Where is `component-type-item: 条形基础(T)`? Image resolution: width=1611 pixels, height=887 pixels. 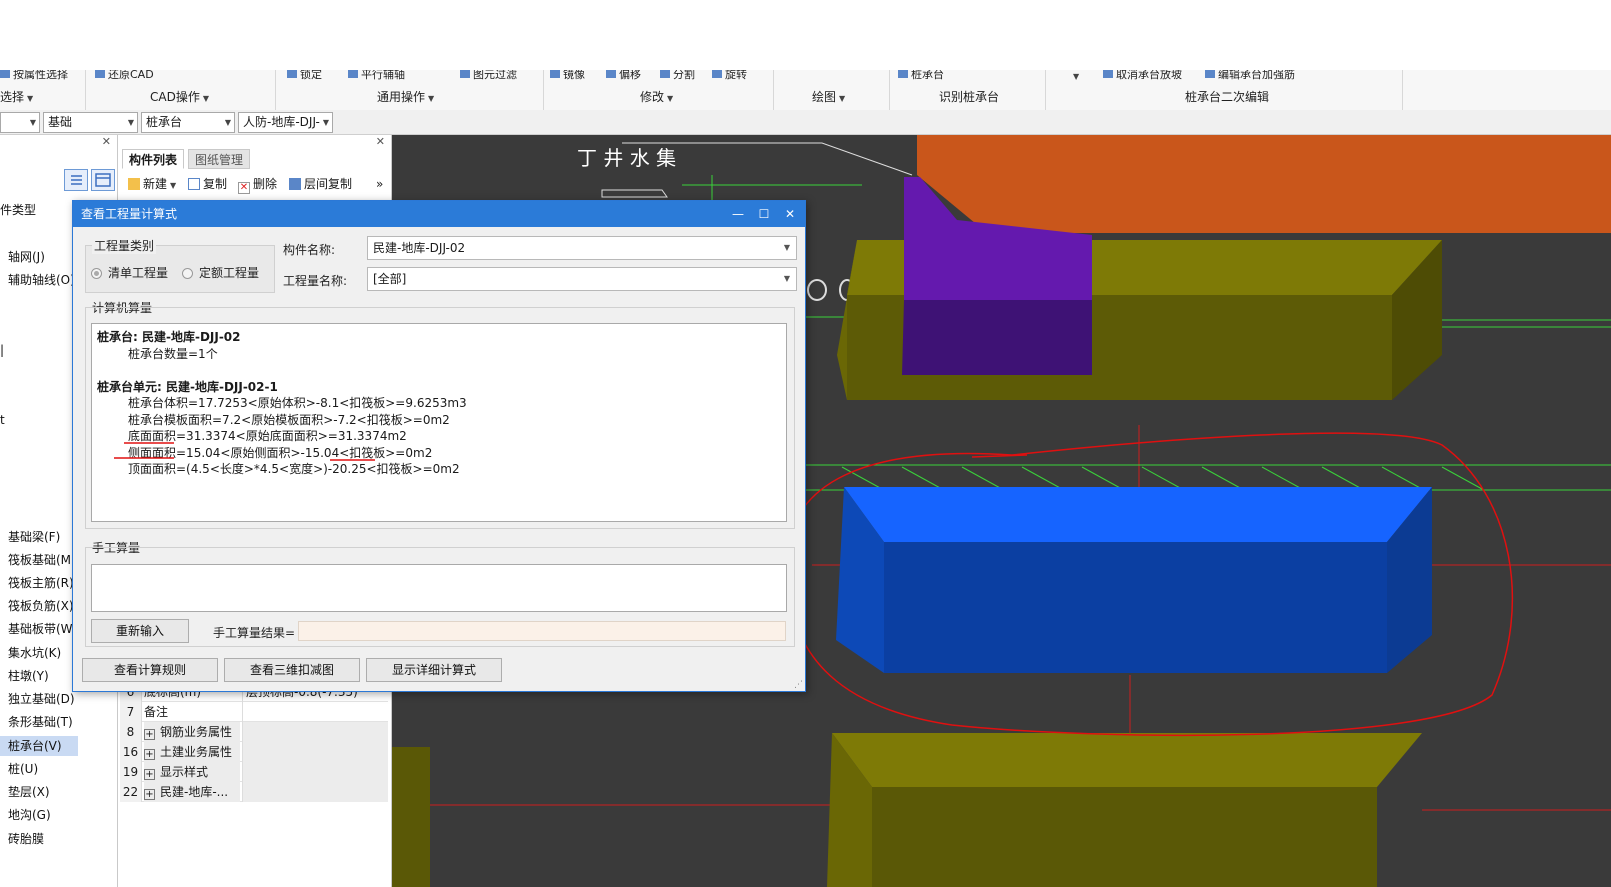 component-type-item: 条形基础(T) is located at coordinates (36, 722).